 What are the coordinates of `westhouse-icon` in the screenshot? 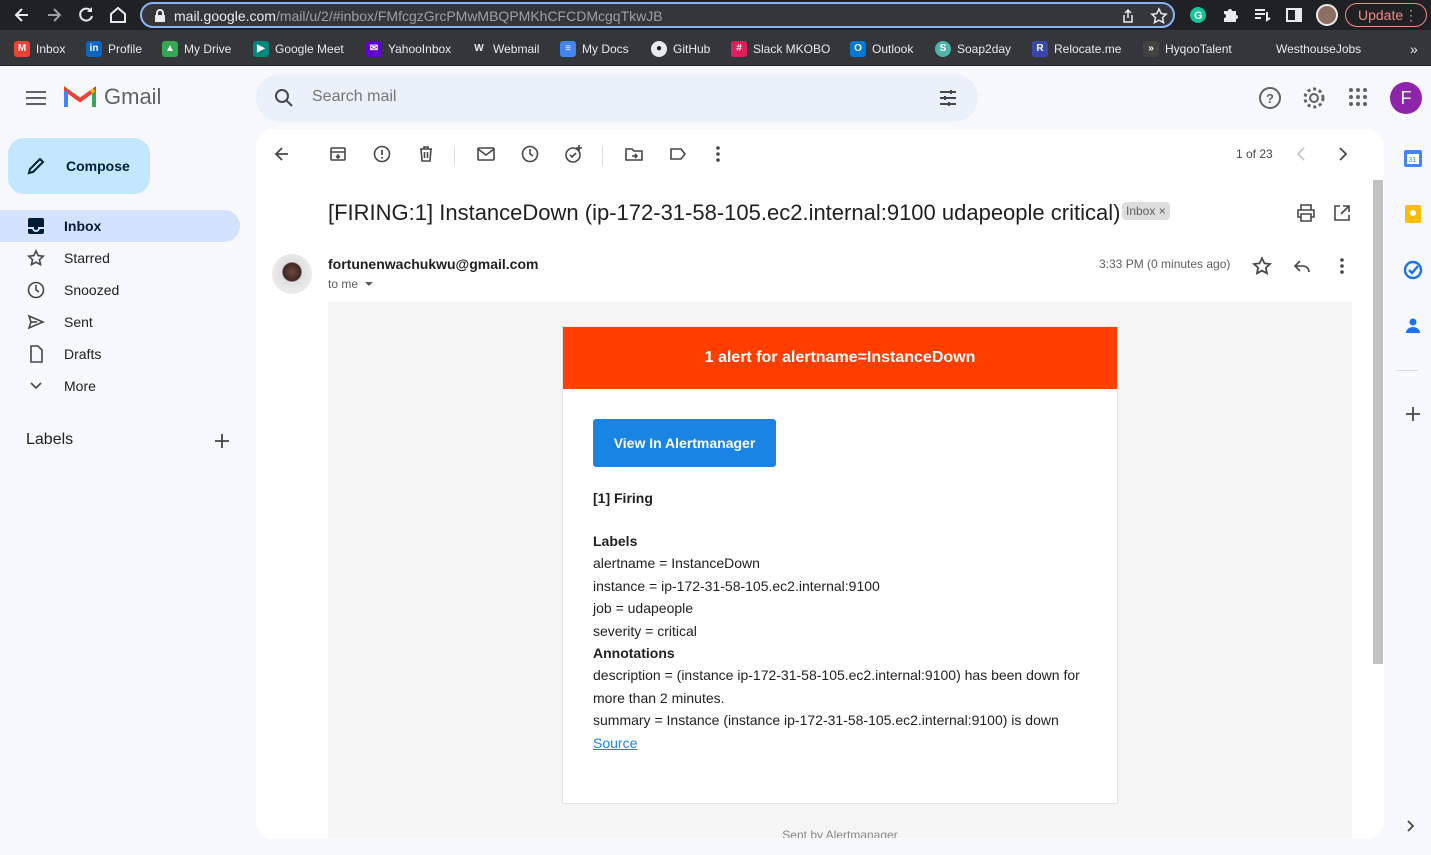 It's located at (1262, 49).